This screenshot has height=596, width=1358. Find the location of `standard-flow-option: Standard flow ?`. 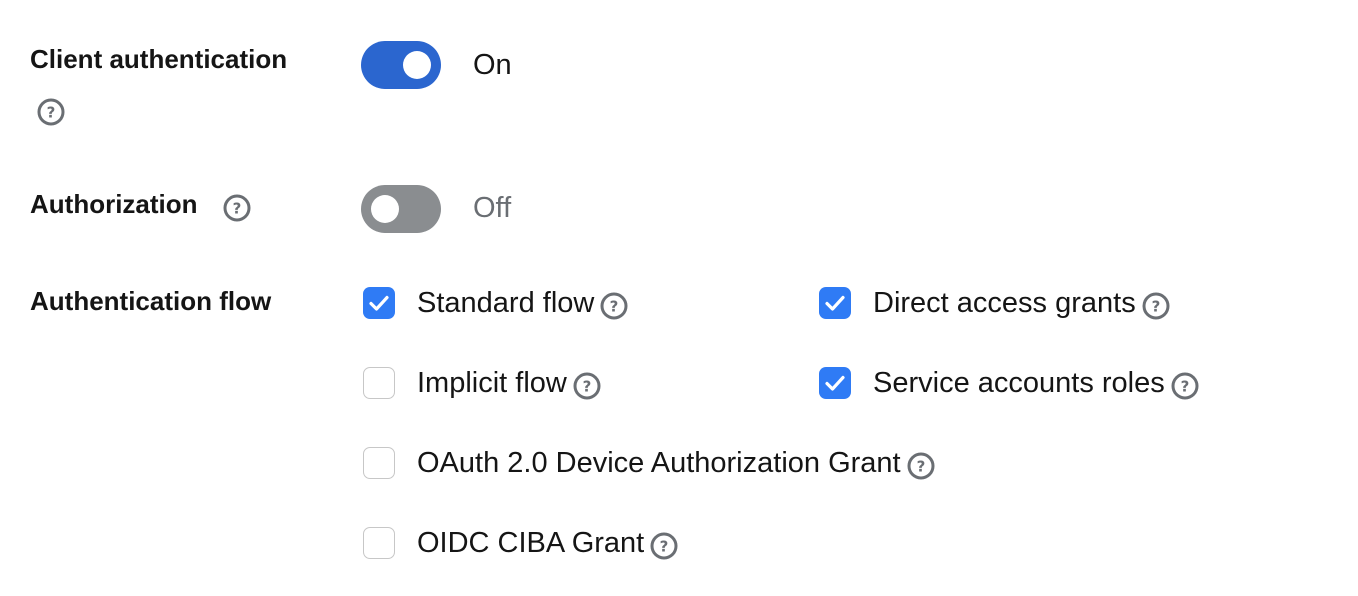

standard-flow-option: Standard flow ? is located at coordinates (495, 303).